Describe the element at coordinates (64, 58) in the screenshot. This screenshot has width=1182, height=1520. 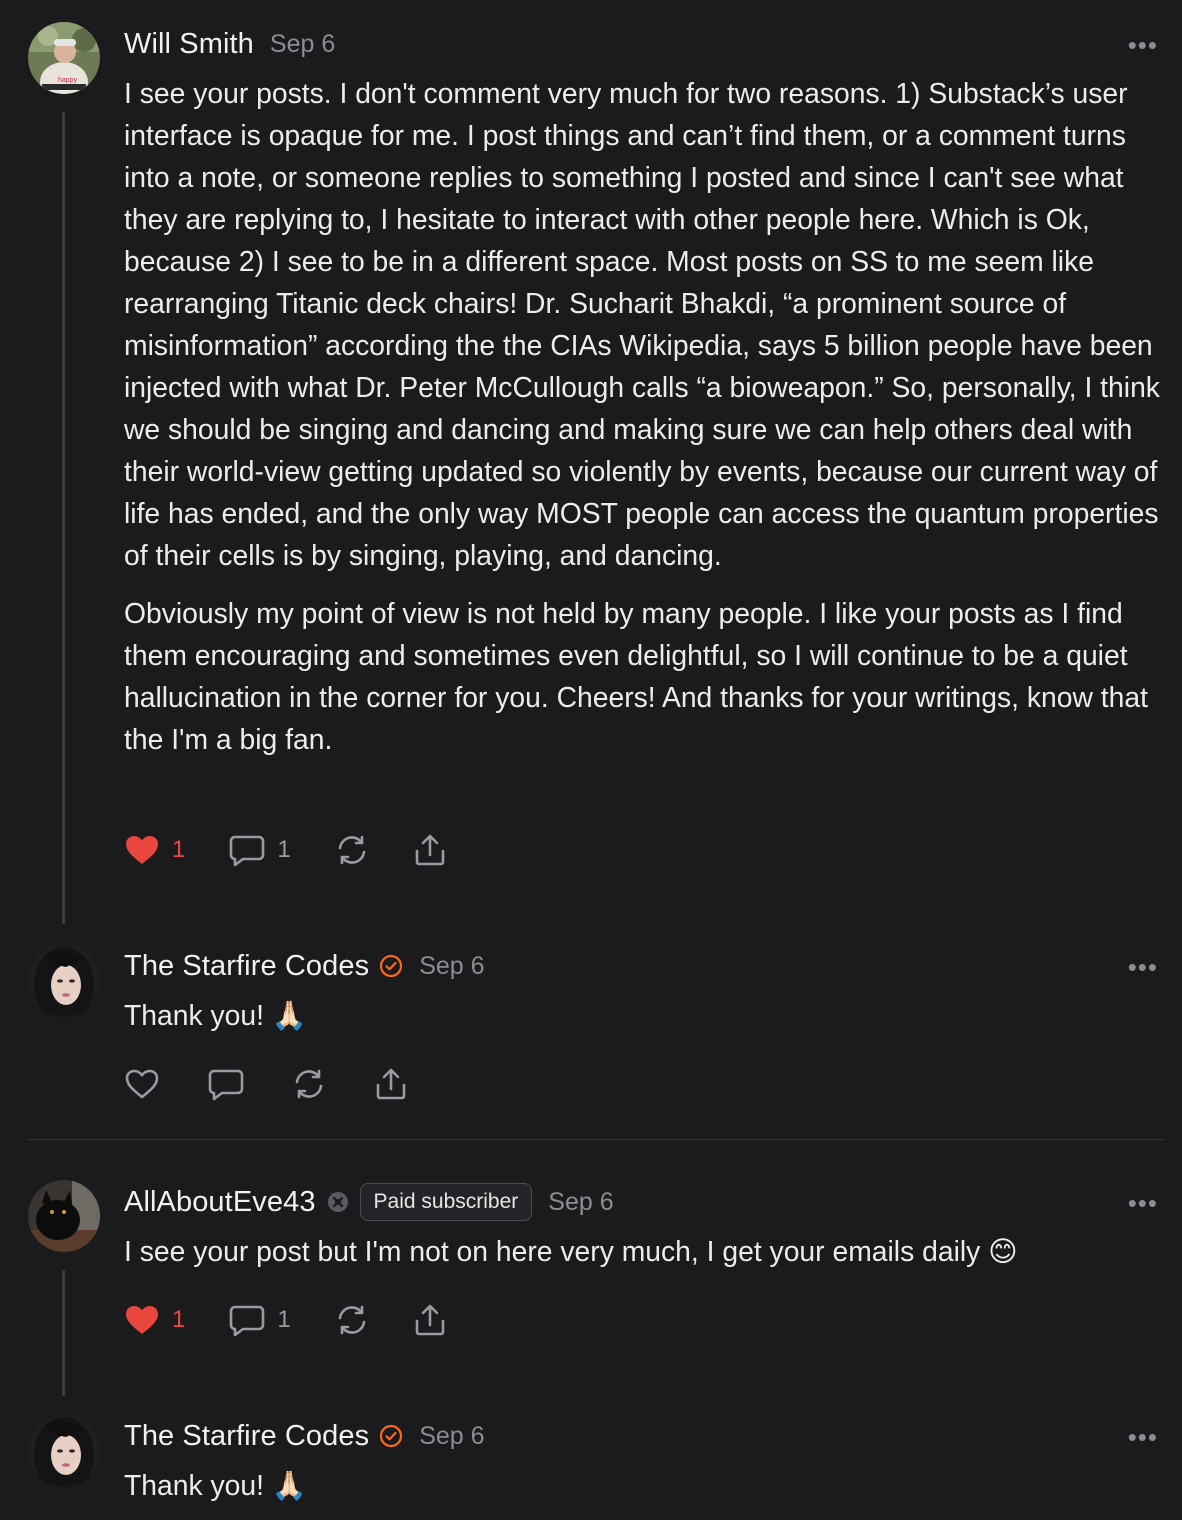
I see `avatar: happy` at that location.